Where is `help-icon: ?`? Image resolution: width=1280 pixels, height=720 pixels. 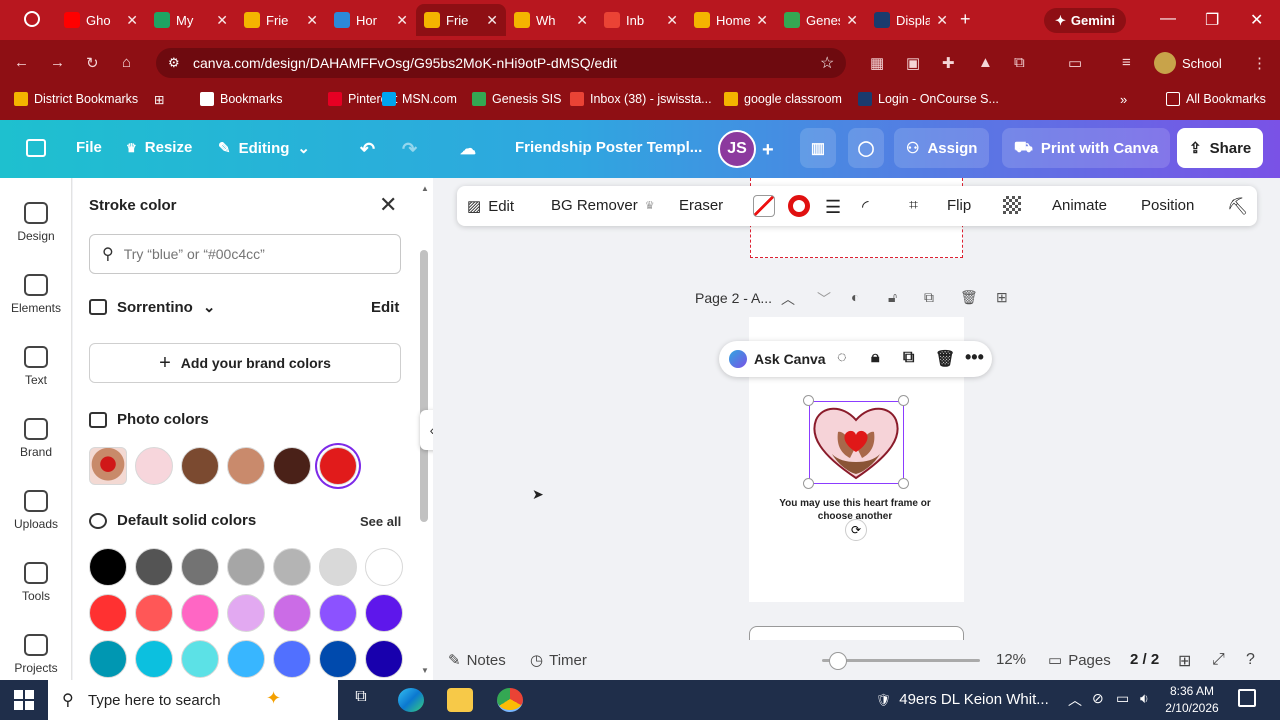 help-icon: ? is located at coordinates (1250, 660).